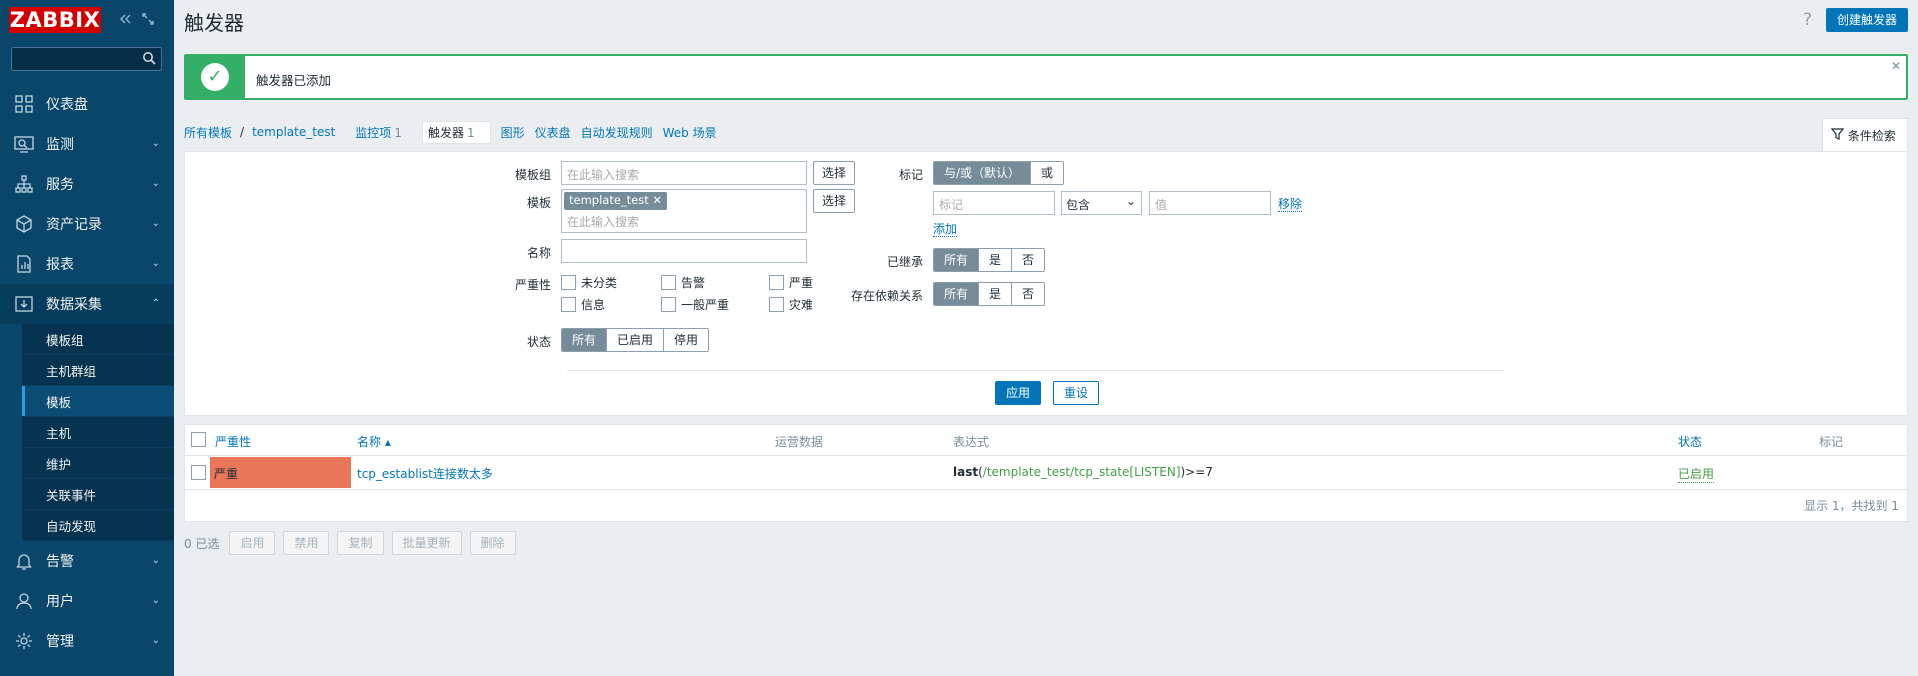  I want to click on create-trigger-button: 创建触发器, so click(1866, 20).